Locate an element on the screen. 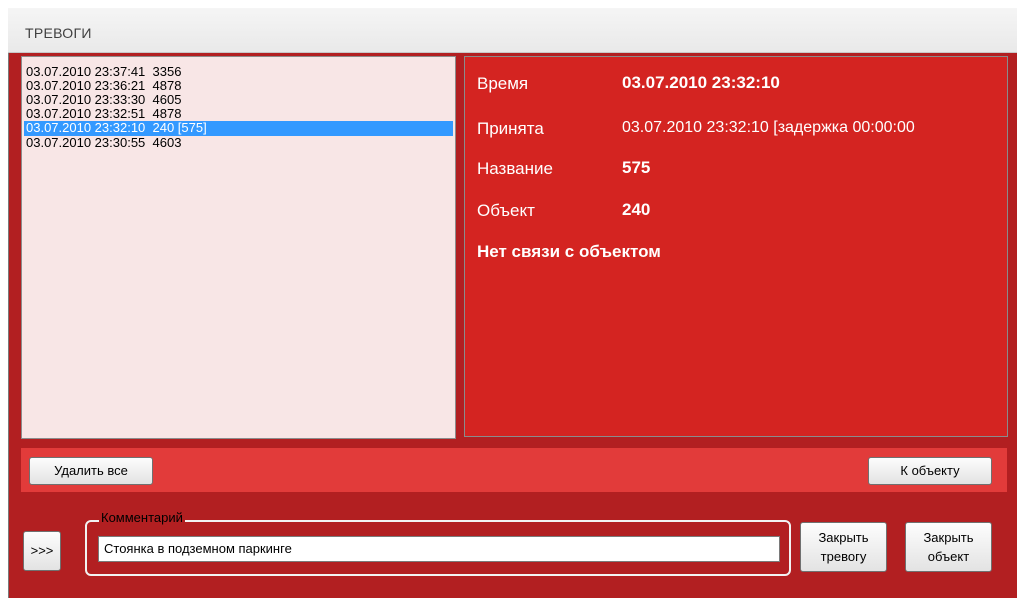 The height and width of the screenshot is (598, 1017). close-object-label-1: Закрыть is located at coordinates (948, 537).